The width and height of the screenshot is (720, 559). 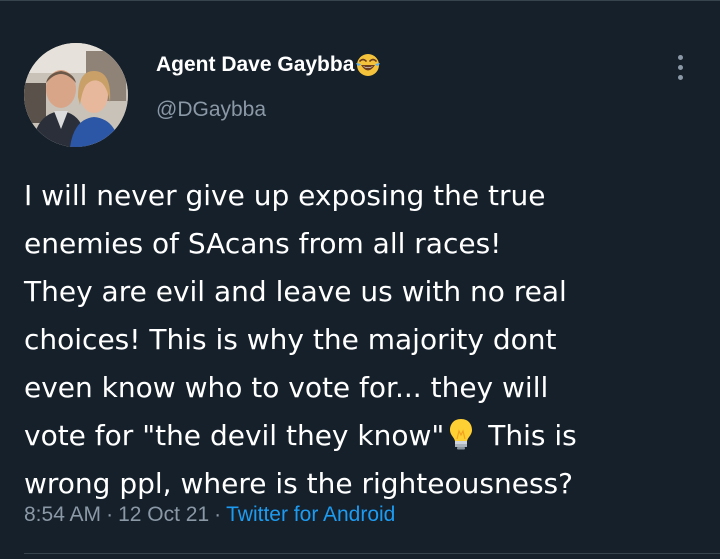 What do you see at coordinates (286, 387) in the screenshot?
I see `tweet-line: even know who to vote for... they will` at bounding box center [286, 387].